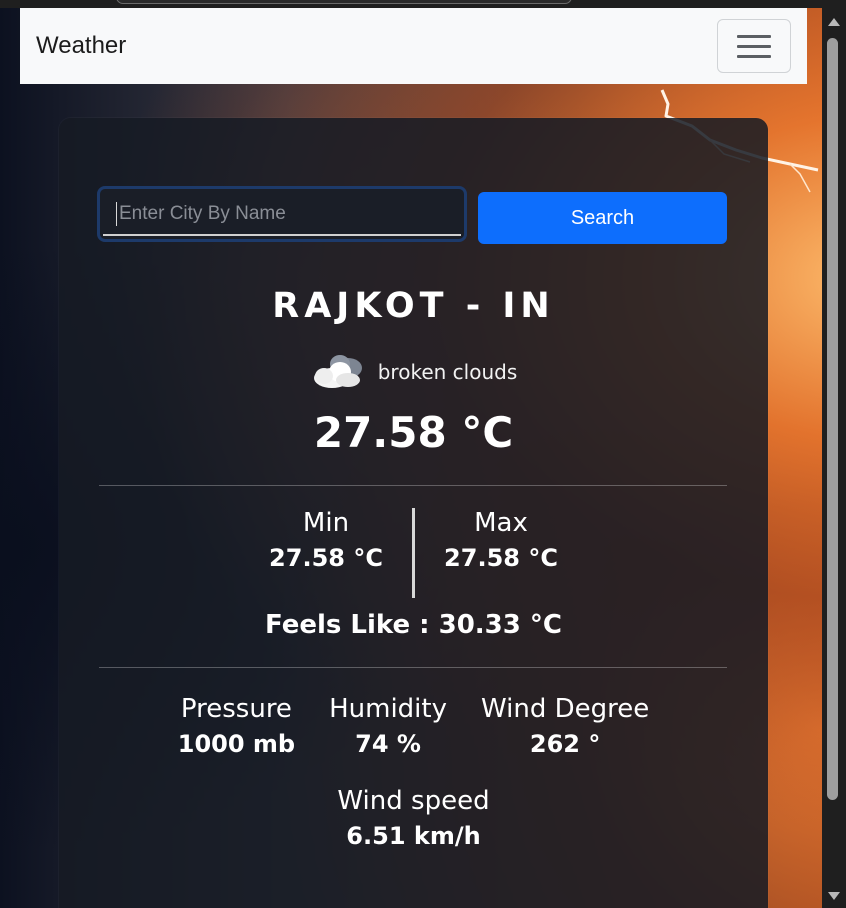 This screenshot has height=908, width=846. I want to click on wind-degree-block: Wind Degree 262 °, so click(565, 726).